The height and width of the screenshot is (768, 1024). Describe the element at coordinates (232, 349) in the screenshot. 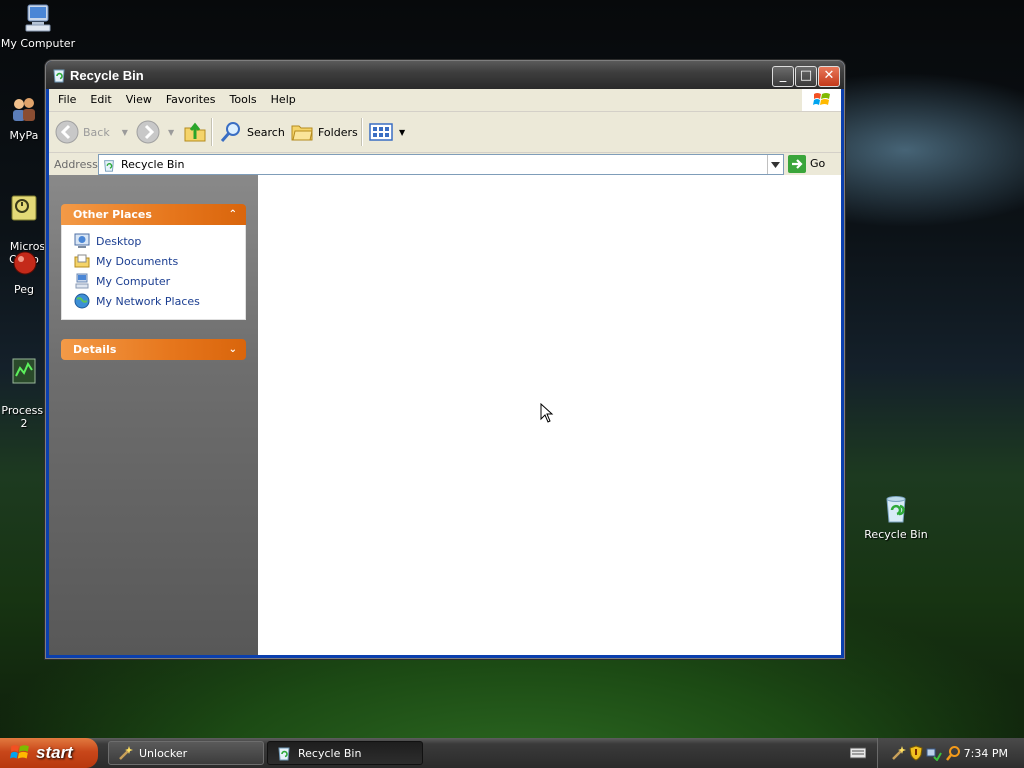

I see `chevron-down-icon: ⌄` at that location.